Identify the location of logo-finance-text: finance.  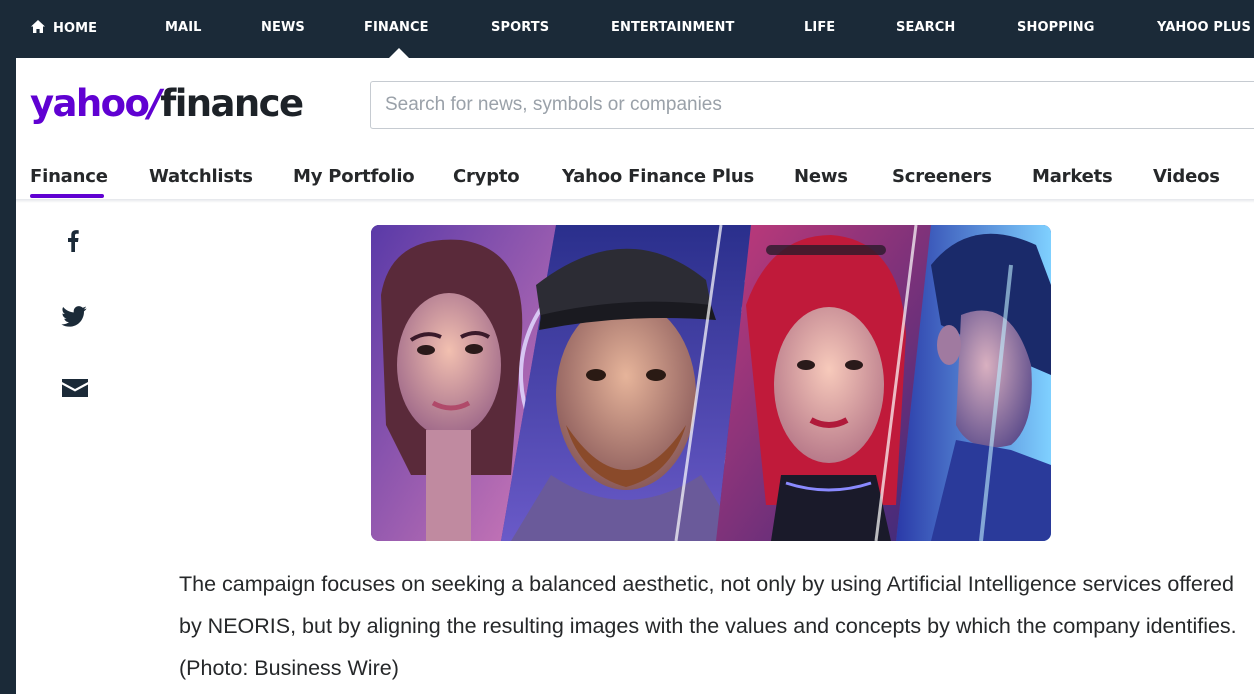
(232, 103).